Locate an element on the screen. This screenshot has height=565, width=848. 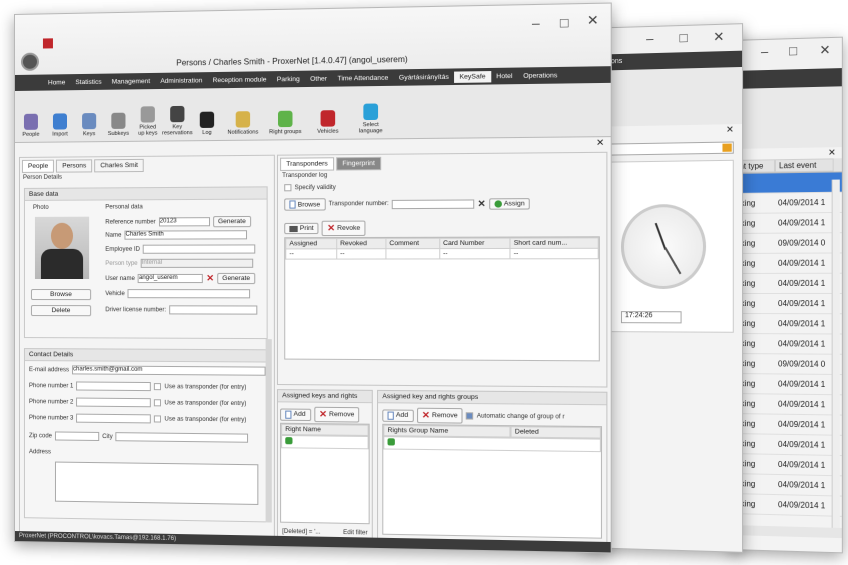
time-field: 17:24:26 is located at coordinates (651, 317).